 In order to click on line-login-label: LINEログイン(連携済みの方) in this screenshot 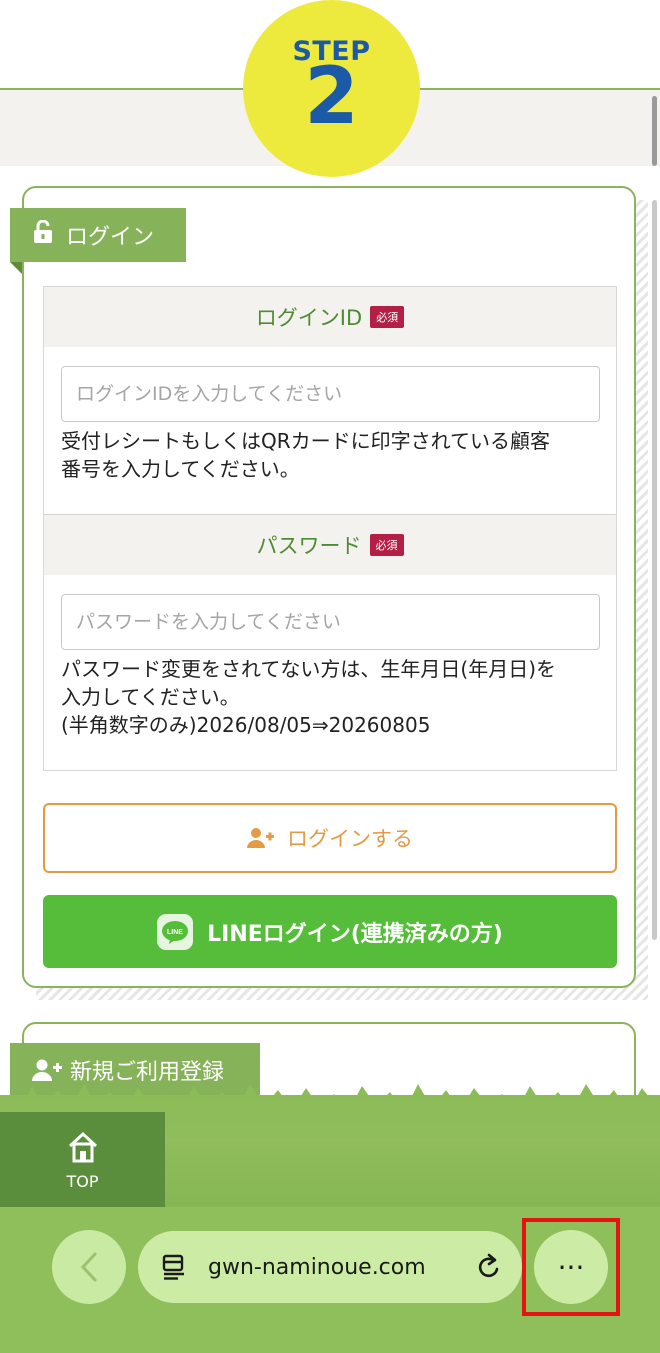, I will do `click(355, 934)`.